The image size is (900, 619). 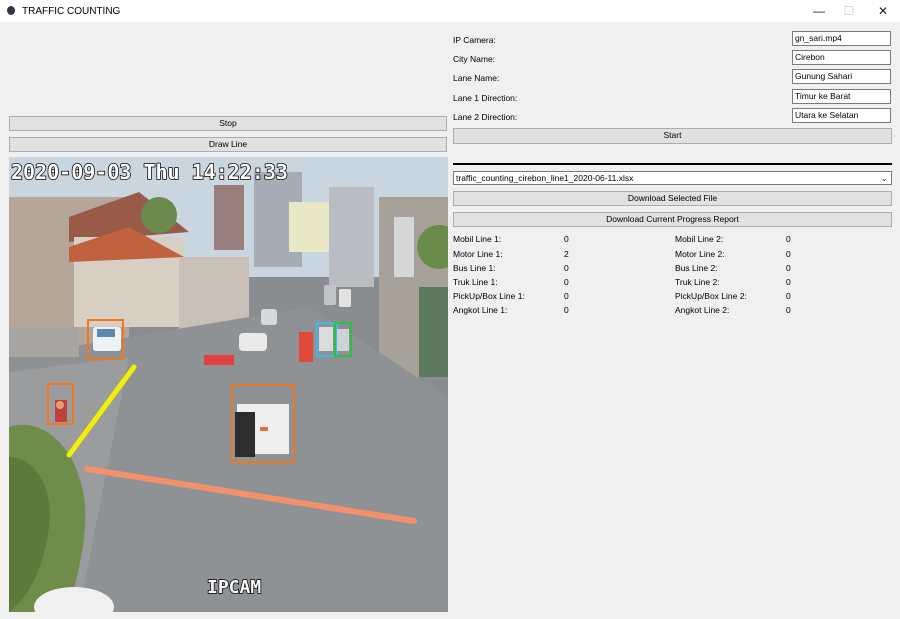 I want to click on separator, so click(x=672, y=164).